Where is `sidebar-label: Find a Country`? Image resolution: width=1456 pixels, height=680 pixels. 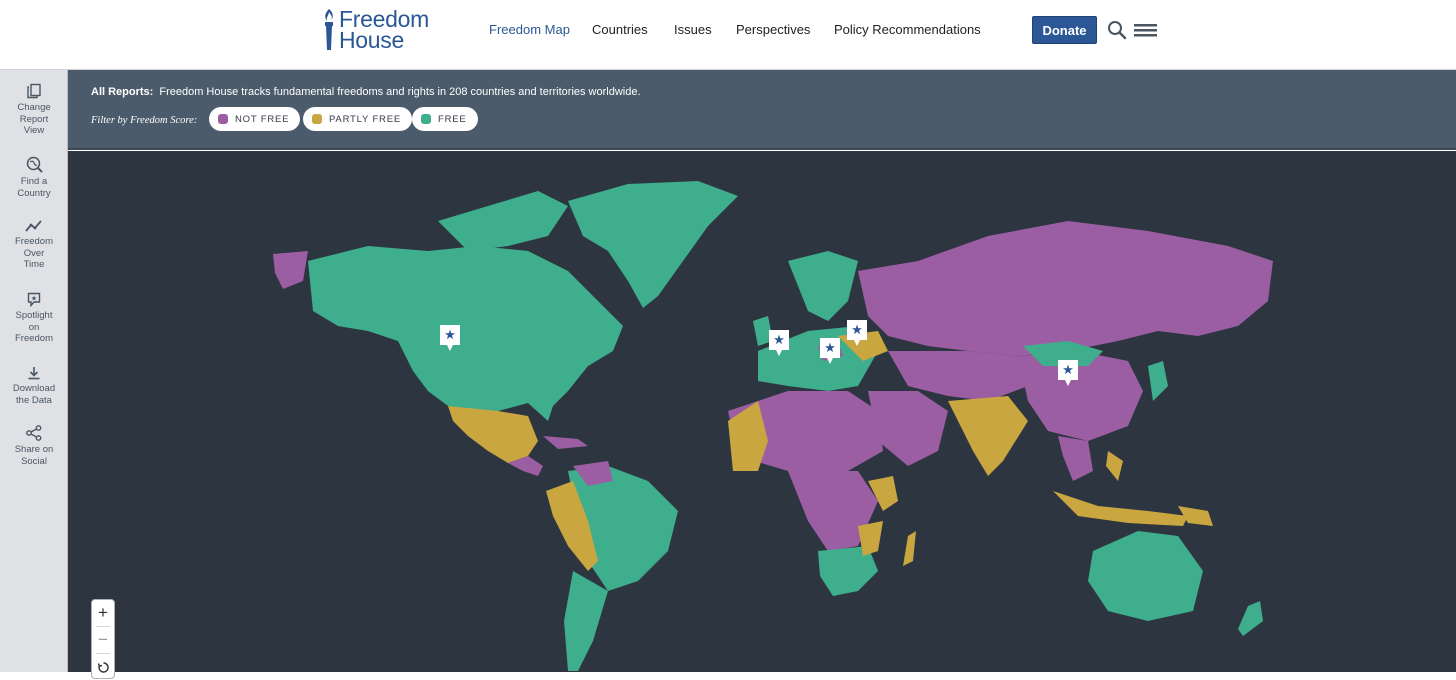
sidebar-label: Find a Country is located at coordinates (34, 187).